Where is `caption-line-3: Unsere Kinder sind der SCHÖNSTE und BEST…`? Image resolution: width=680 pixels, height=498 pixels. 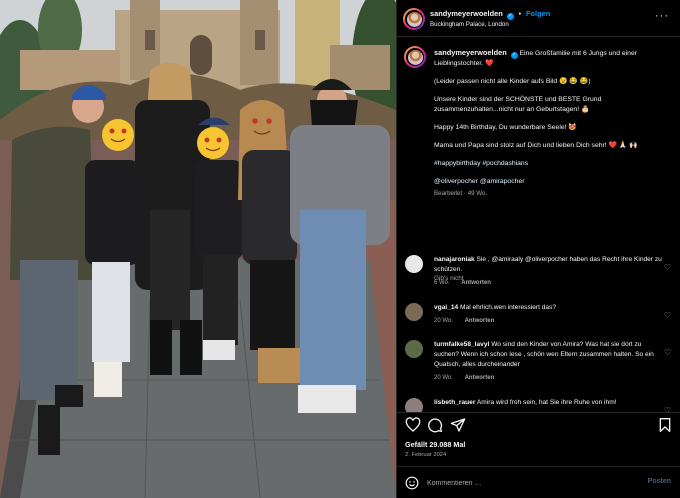
caption-line-3: Unsere Kinder sind der SCHÖNSTE und BEST… is located at coordinates (518, 104).